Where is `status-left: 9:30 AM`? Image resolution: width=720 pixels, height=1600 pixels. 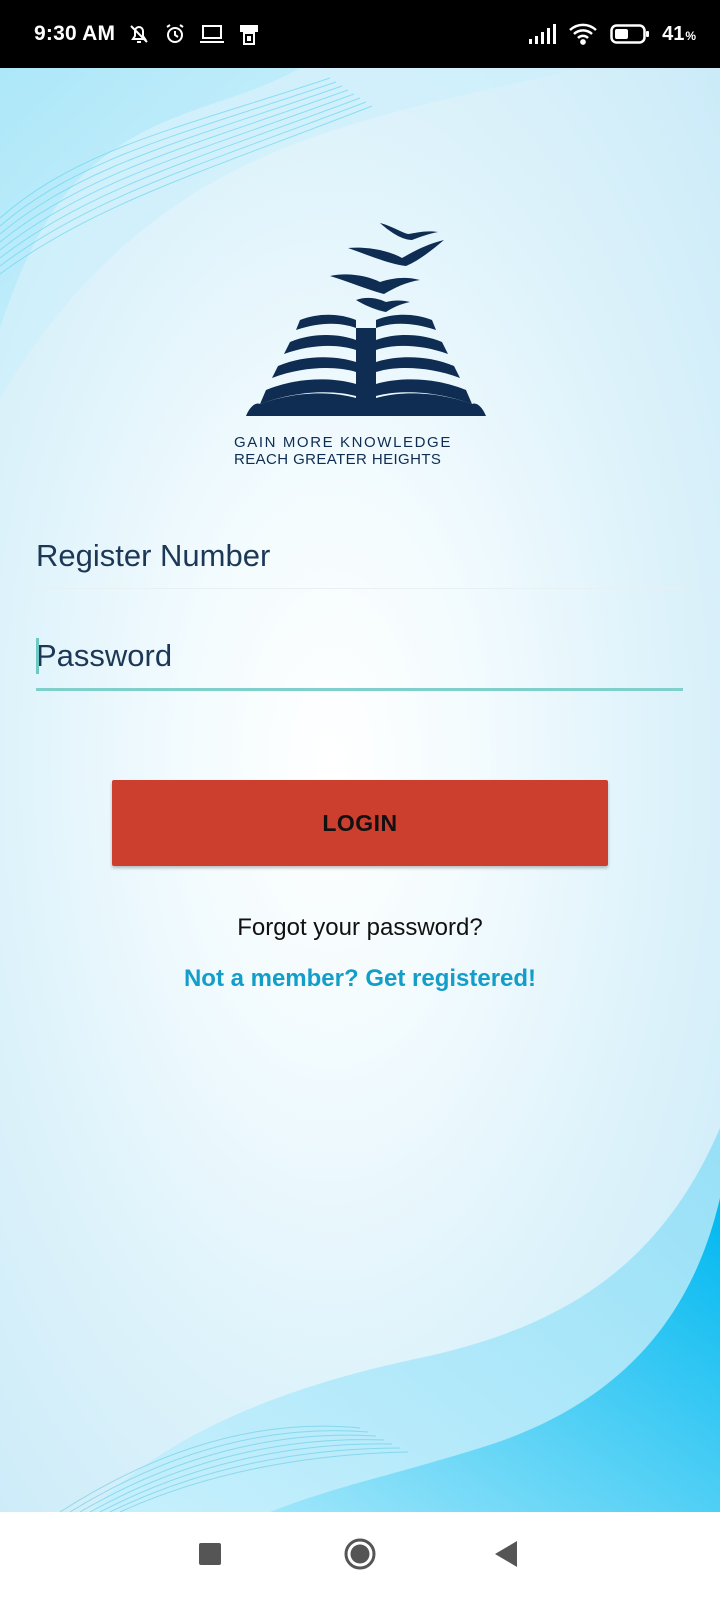
status-left: 9:30 AM is located at coordinates (147, 34).